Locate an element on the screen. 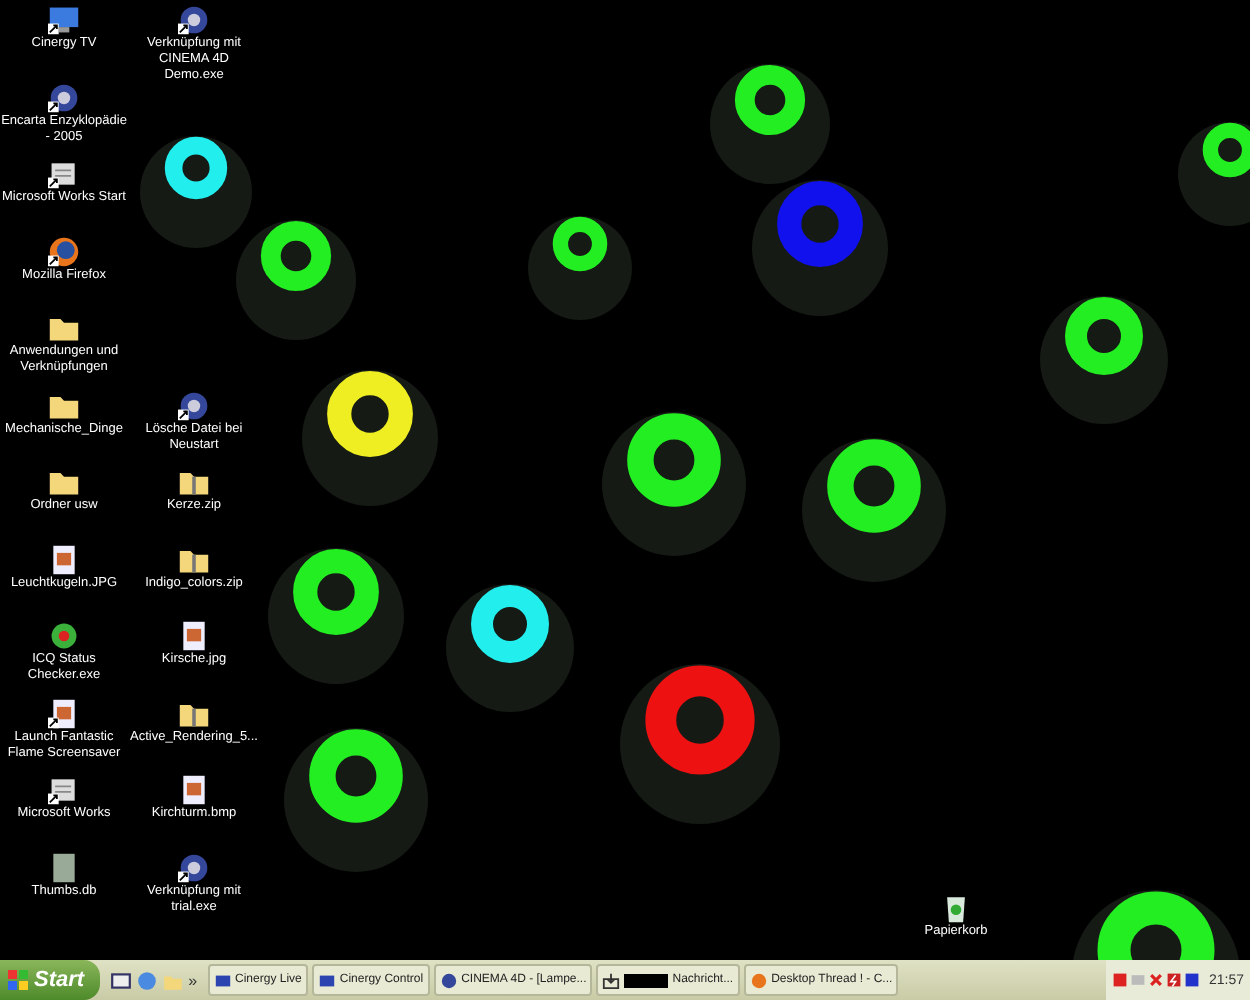 This screenshot has width=1250, height=1000. close-icon is located at coordinates (1156, 980).